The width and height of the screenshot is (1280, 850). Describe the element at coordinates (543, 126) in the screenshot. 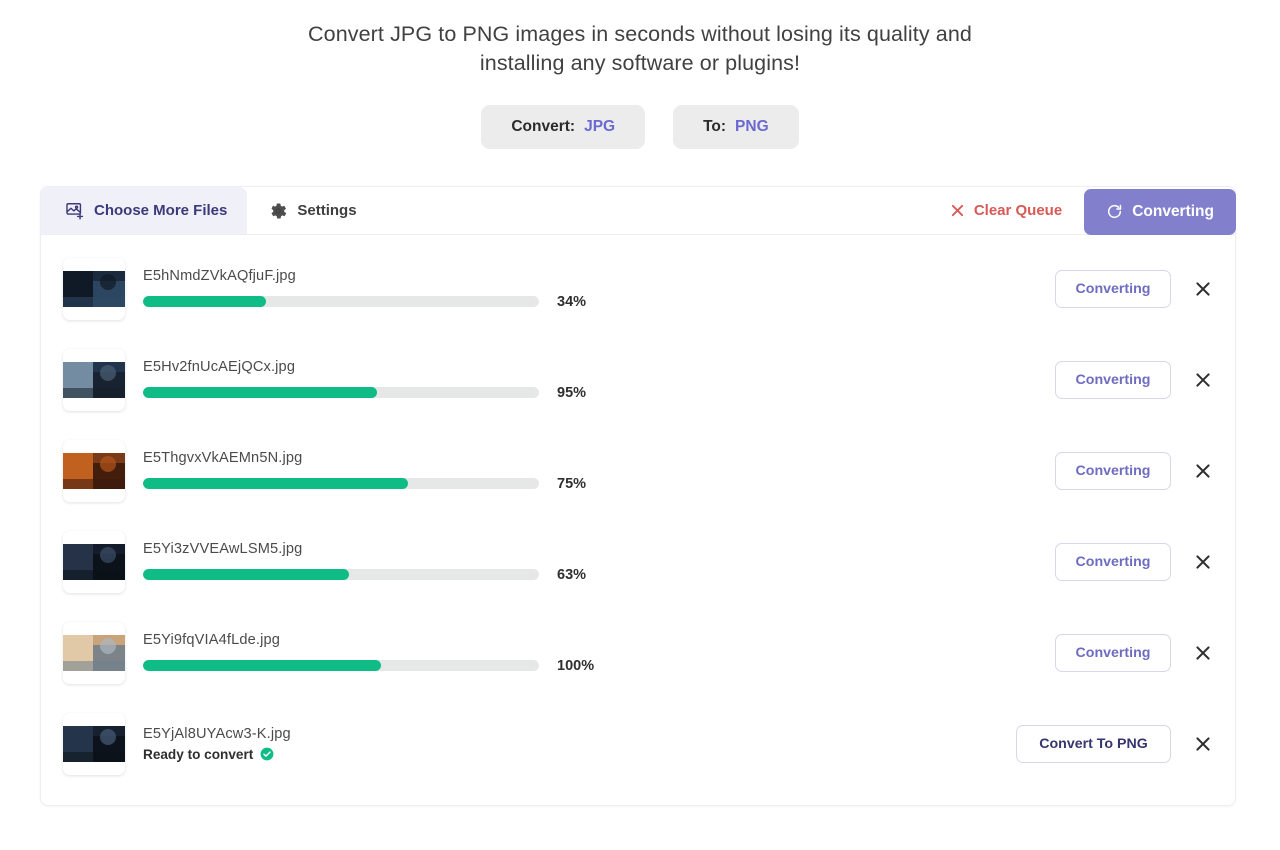

I see `convert-from-label: Convert:` at that location.